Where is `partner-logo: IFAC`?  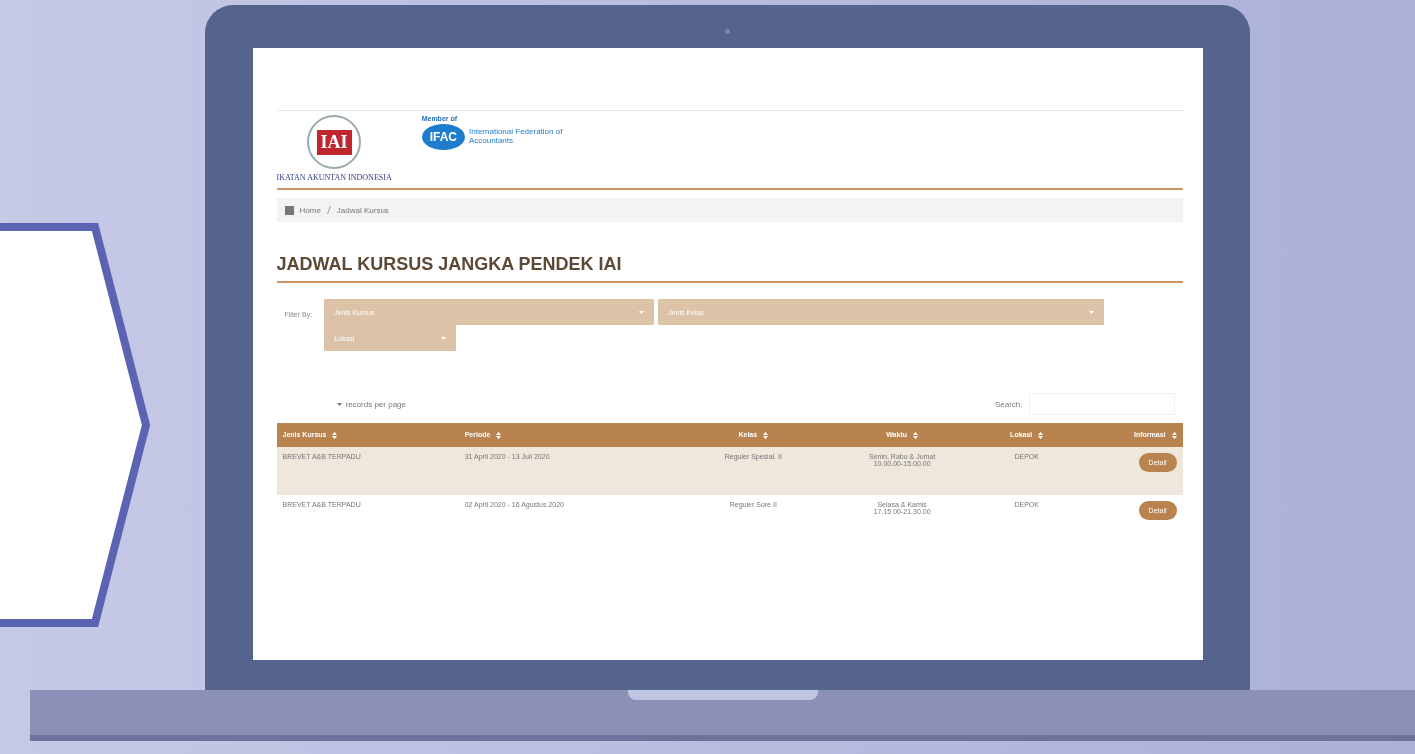
partner-logo: IFAC is located at coordinates (443, 137).